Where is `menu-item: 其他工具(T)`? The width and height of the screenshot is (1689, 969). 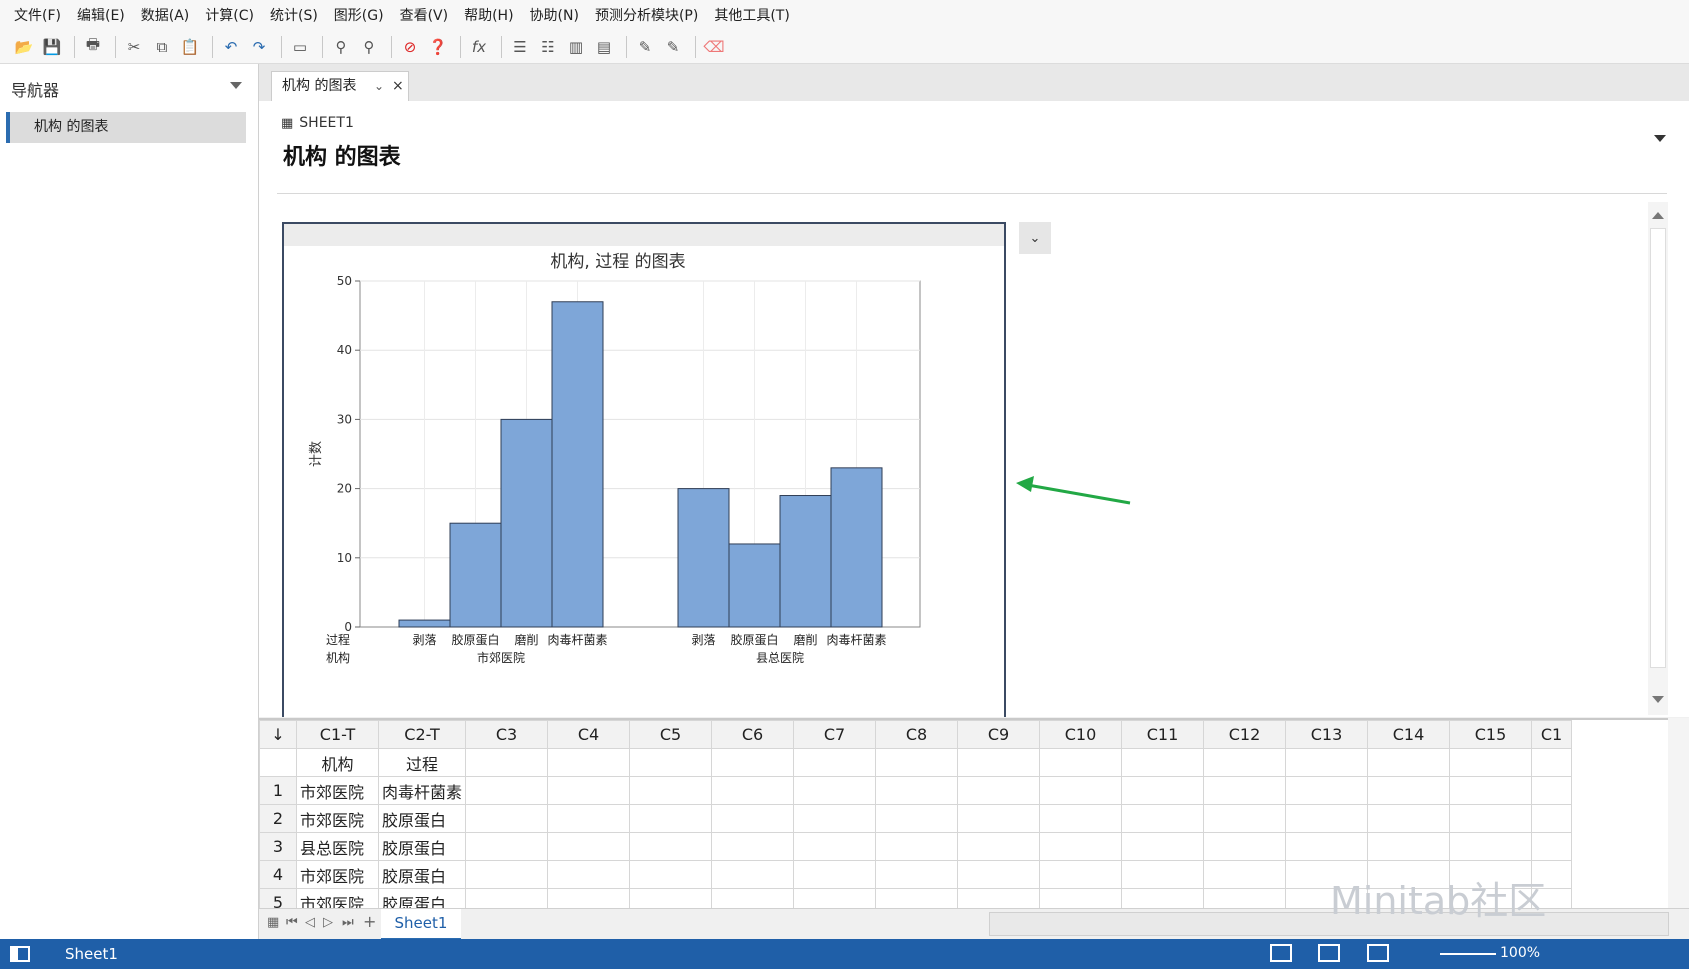 menu-item: 其他工具(T) is located at coordinates (751, 15).